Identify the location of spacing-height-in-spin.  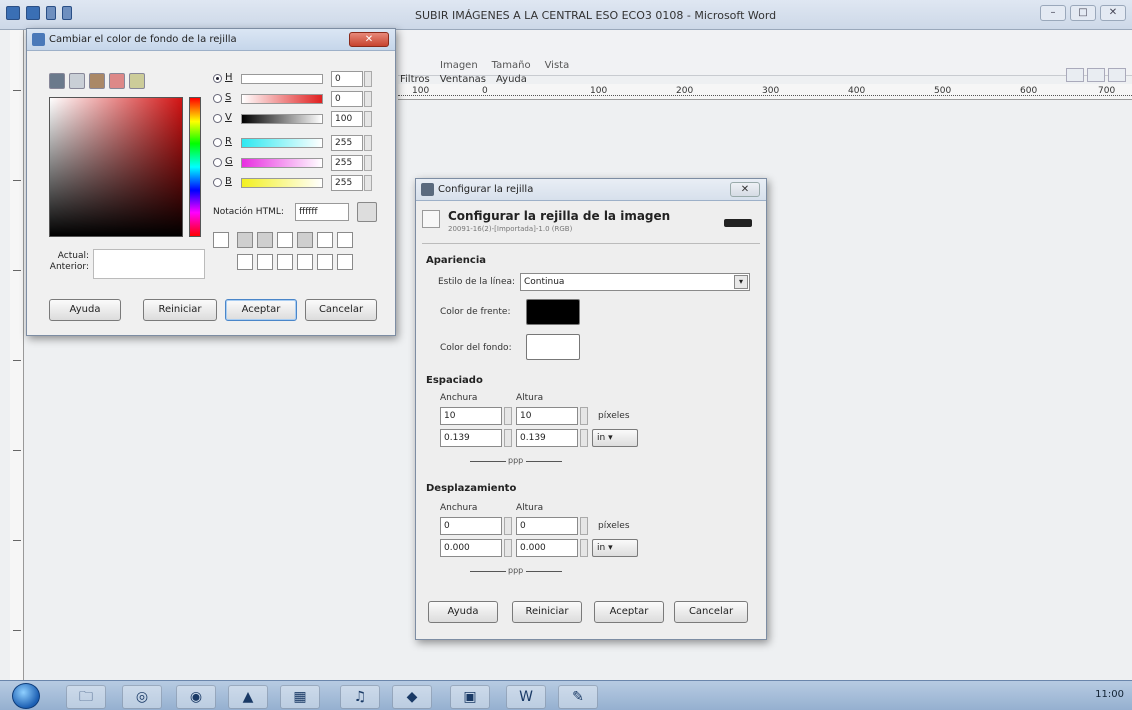
(584, 438).